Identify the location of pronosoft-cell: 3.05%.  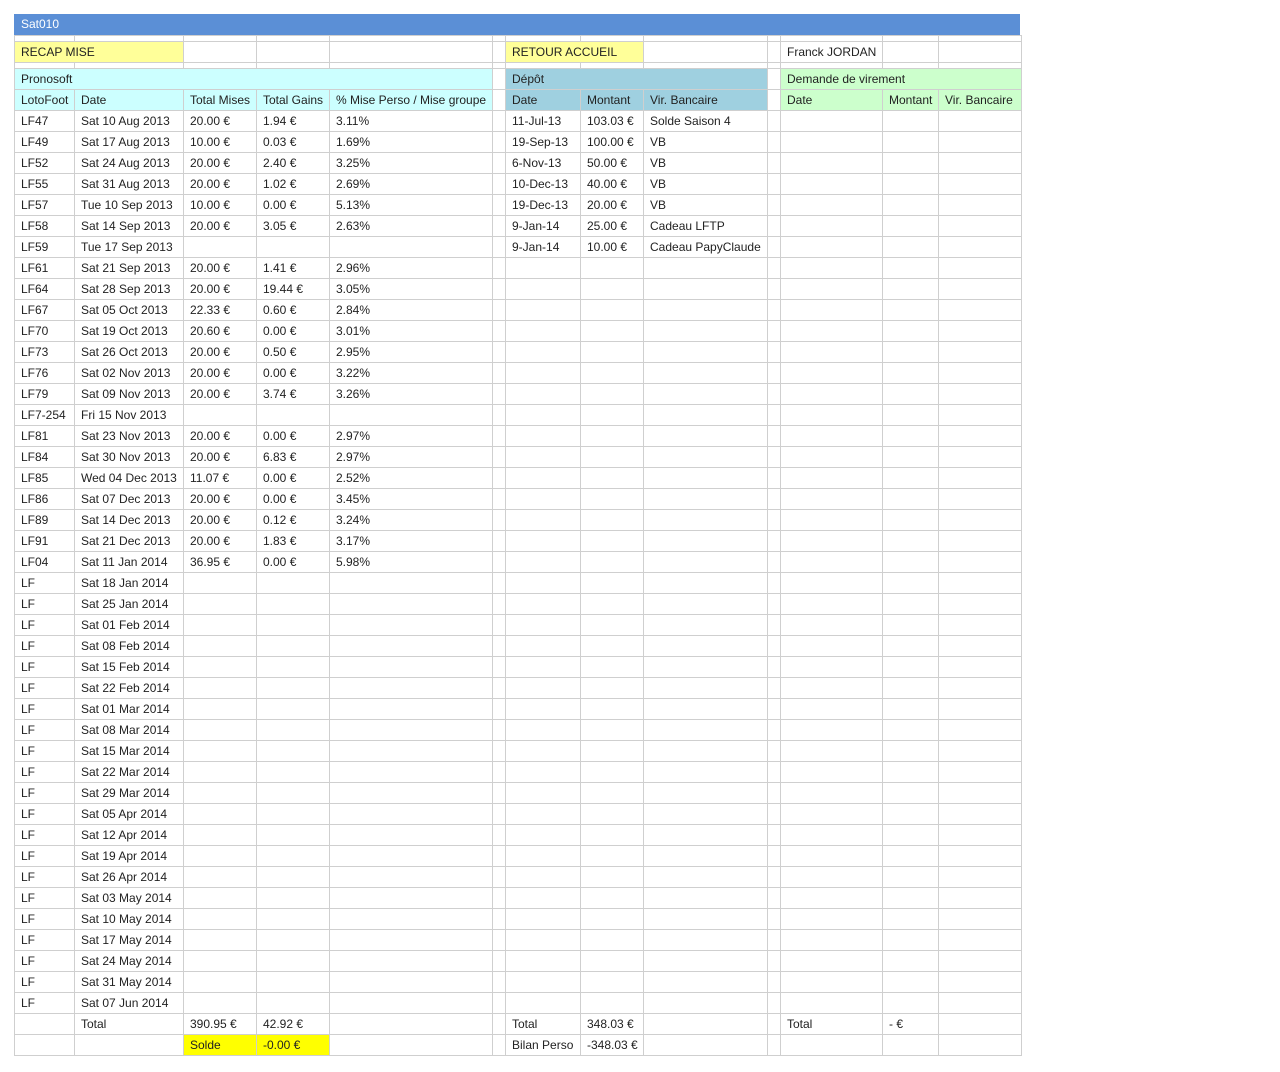
(411, 289).